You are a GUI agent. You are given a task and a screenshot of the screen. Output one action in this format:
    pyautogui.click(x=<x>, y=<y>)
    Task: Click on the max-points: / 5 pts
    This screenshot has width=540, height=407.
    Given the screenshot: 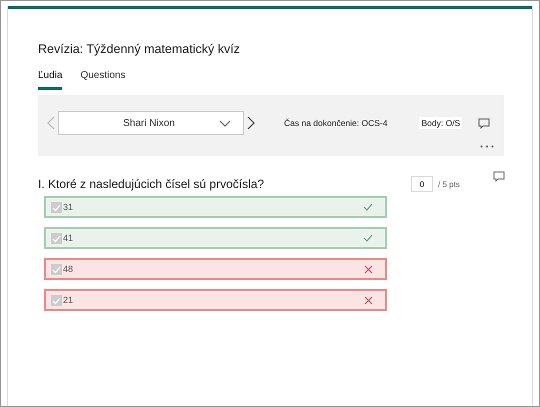 What is the action you would take?
    pyautogui.click(x=449, y=184)
    